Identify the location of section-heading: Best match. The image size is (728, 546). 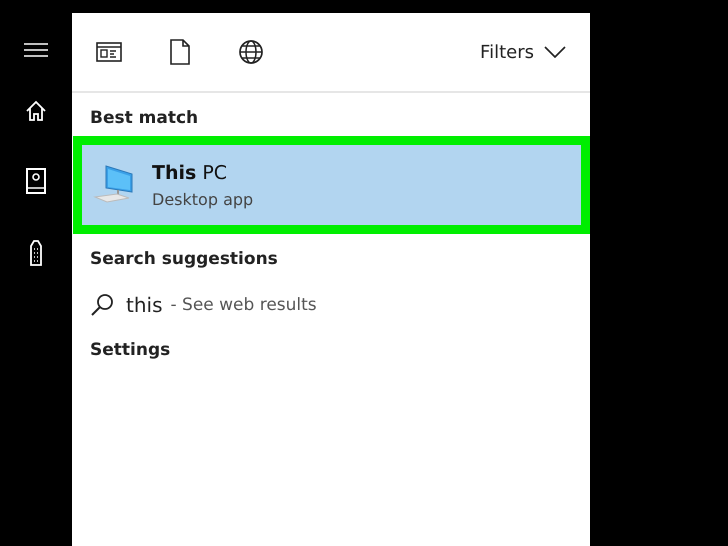
(144, 118).